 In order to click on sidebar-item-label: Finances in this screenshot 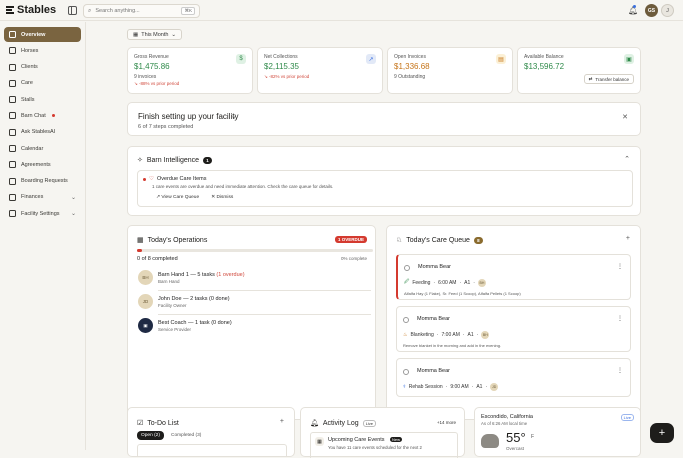, I will do `click(32, 197)`.